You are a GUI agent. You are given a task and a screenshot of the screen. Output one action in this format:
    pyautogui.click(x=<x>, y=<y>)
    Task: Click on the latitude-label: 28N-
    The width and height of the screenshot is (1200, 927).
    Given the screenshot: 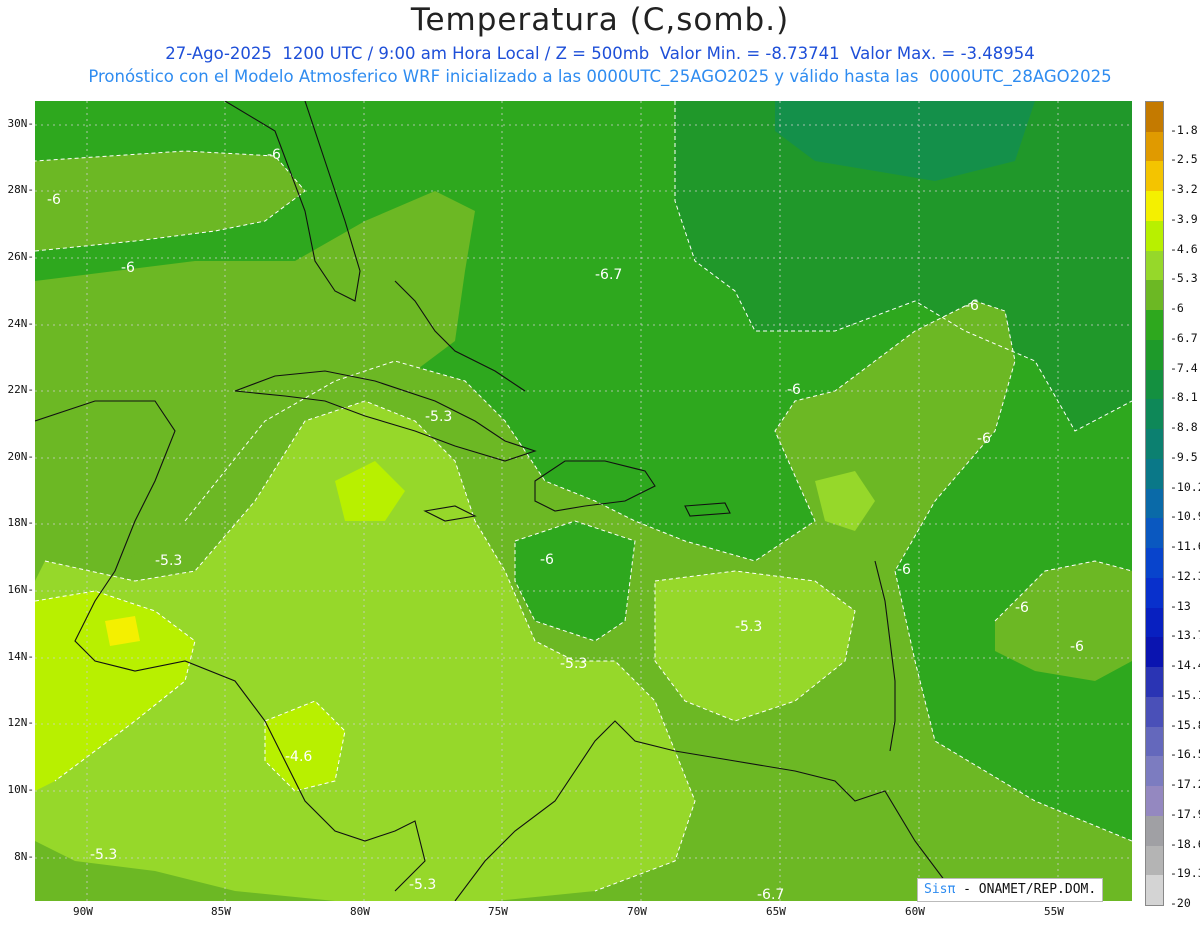 What is the action you would take?
    pyautogui.click(x=21, y=189)
    